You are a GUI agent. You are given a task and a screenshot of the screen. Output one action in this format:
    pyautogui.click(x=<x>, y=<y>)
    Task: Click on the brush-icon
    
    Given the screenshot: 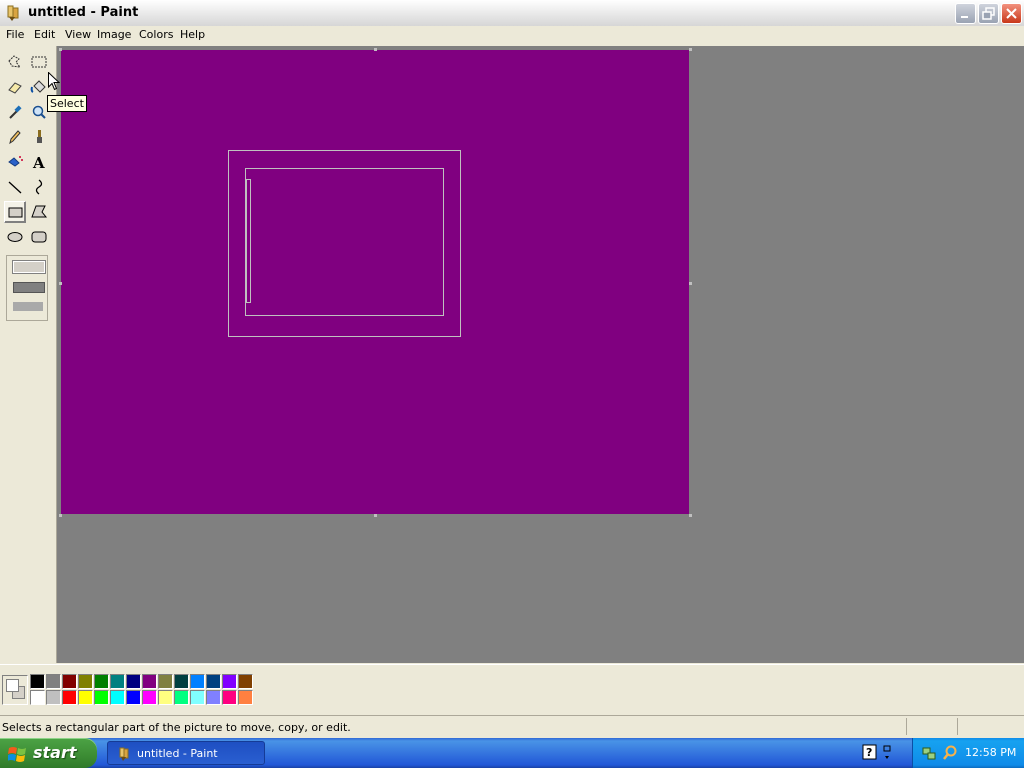 What is the action you would take?
    pyautogui.click(x=39, y=136)
    